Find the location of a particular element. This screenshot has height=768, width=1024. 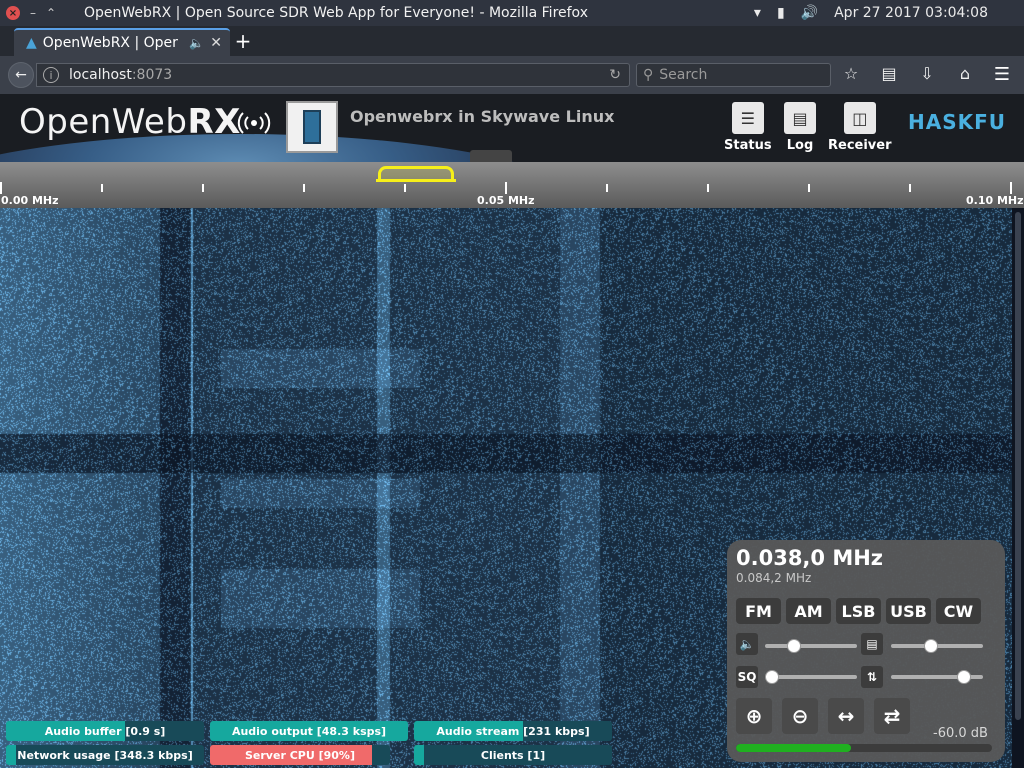

mode-lsb-button: LSB is located at coordinates (858, 611).